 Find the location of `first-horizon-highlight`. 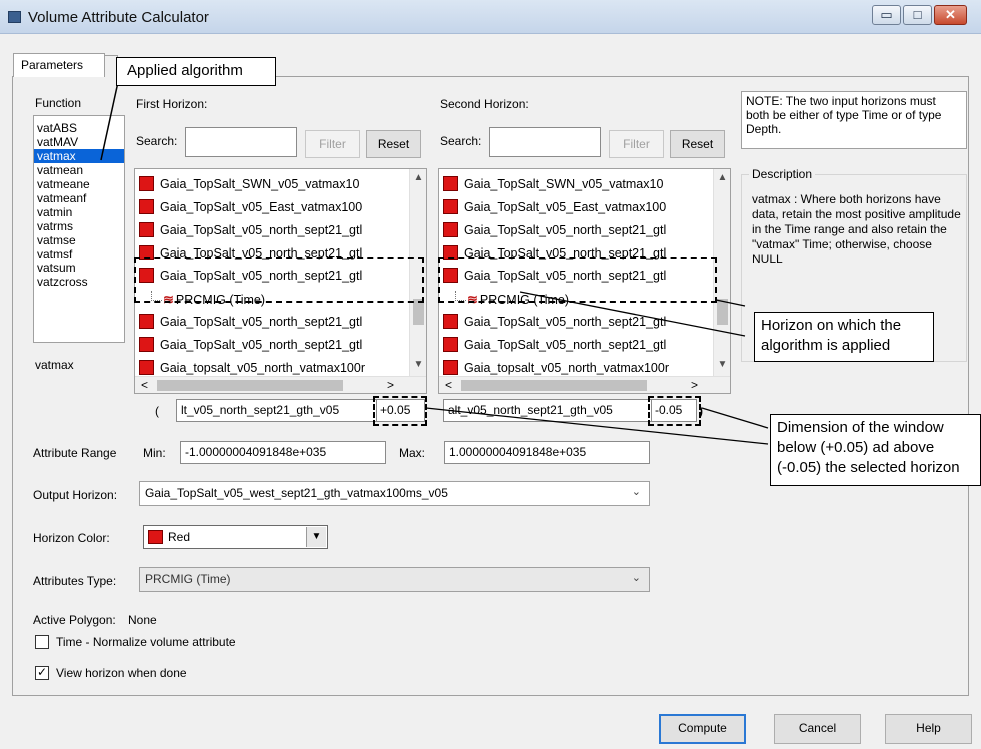

first-horizon-highlight is located at coordinates (279, 280).